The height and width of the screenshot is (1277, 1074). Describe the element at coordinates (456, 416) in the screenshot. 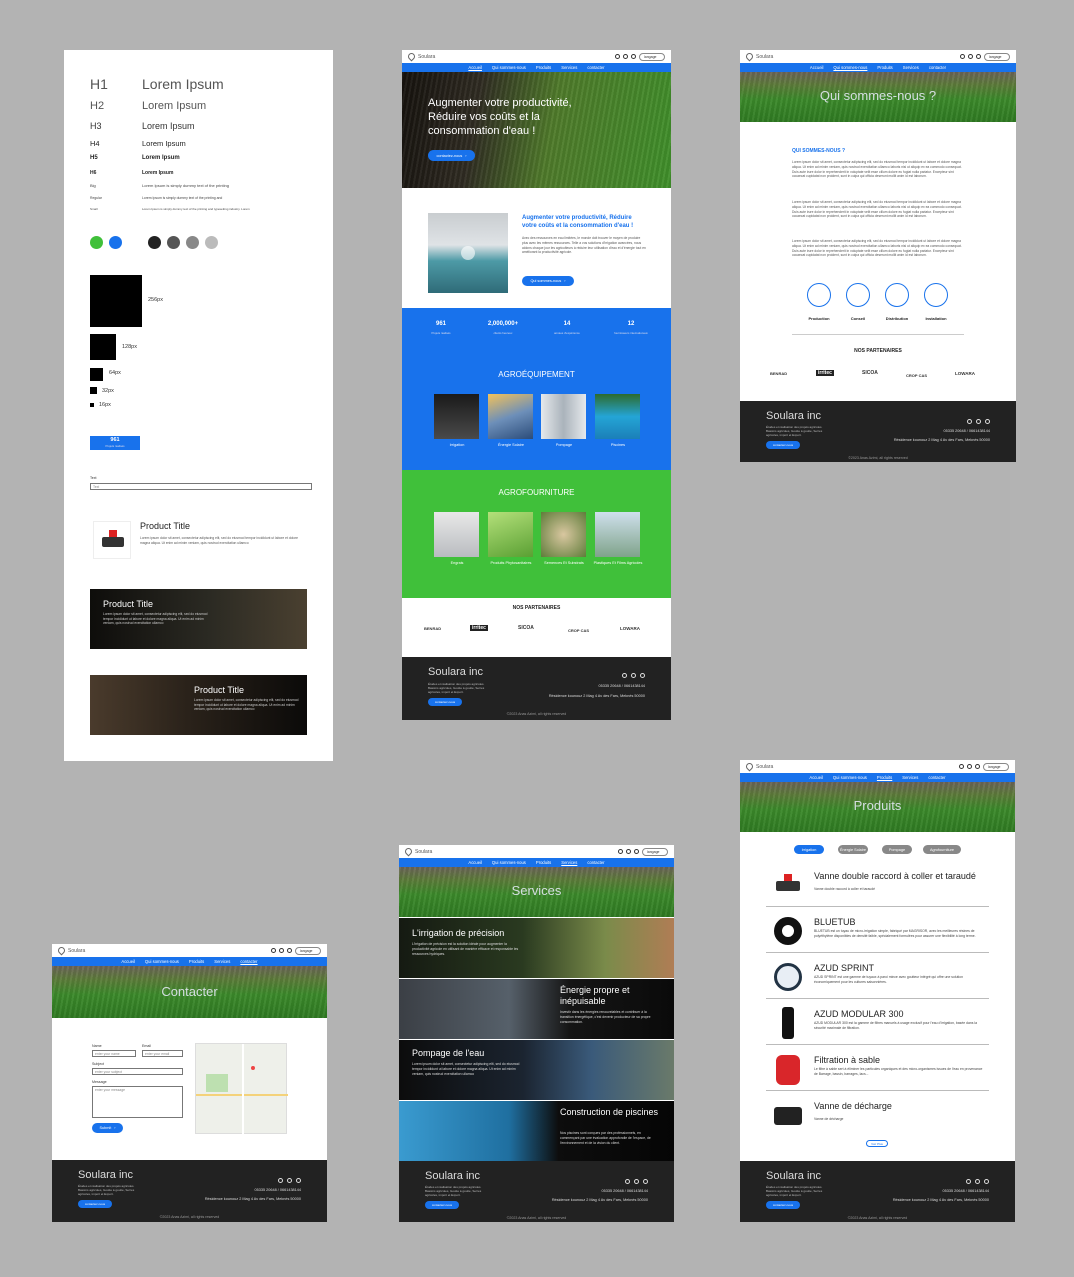

I see `equip-thumb-irrigation` at that location.